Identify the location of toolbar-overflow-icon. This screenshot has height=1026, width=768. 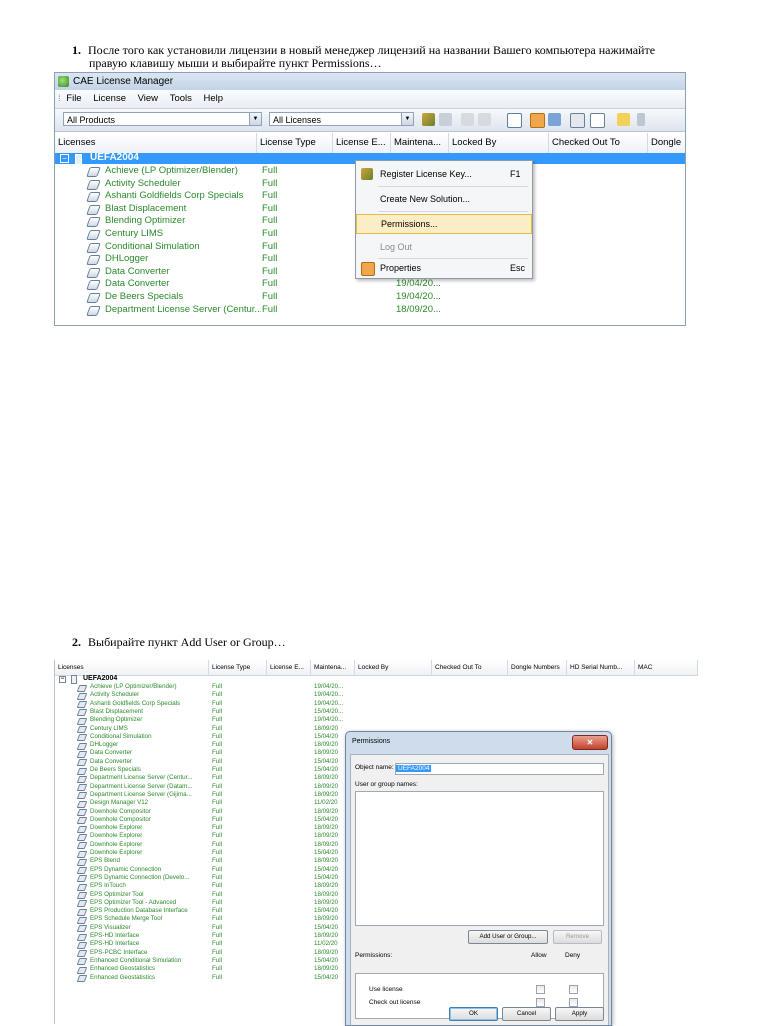
(641, 119).